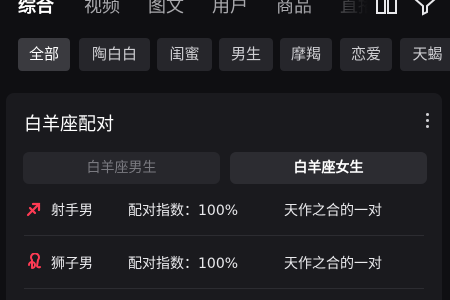 This screenshot has height=300, width=450. I want to click on tab-comprehensive: 综合, so click(36, 9).